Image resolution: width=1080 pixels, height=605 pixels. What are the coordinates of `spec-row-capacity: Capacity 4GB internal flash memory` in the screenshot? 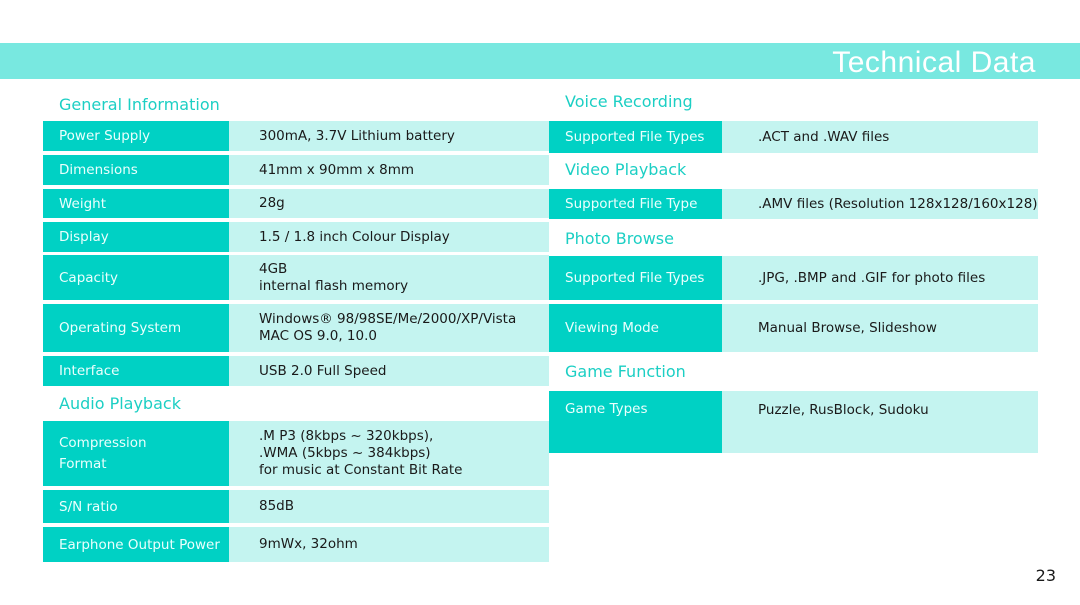 It's located at (296, 277).